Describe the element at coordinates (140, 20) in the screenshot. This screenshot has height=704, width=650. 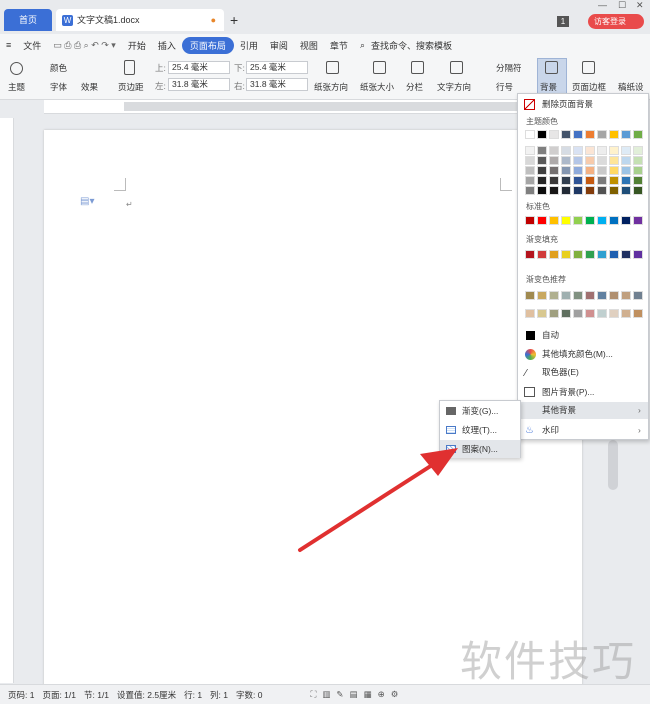
I see `tab-document: W 文字文稿1.docx ●` at that location.